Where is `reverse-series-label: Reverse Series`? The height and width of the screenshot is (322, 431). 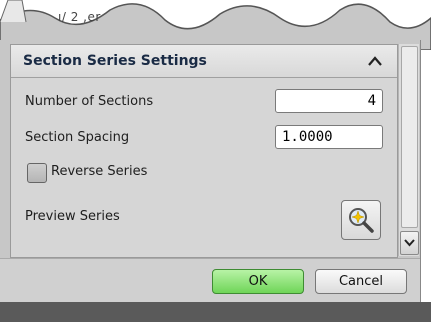 reverse-series-label: Reverse Series is located at coordinates (99, 171).